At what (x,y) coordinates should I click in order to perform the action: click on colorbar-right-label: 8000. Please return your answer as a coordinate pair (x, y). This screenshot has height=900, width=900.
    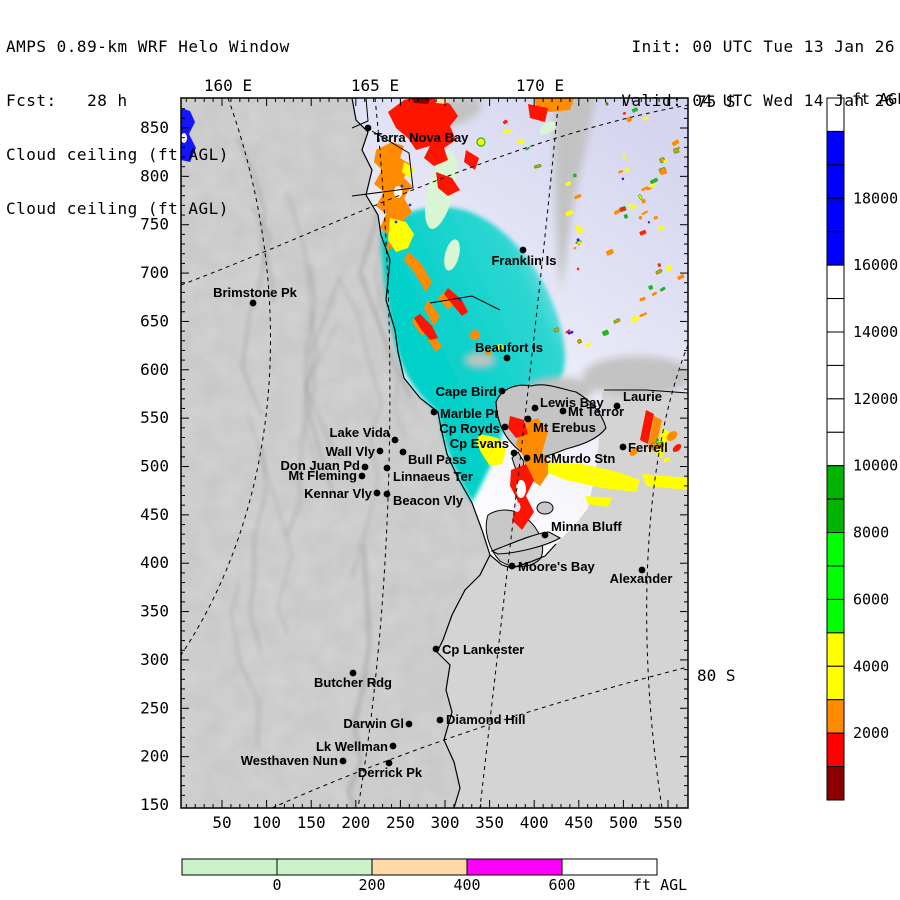
    Looking at the image, I should click on (871, 533).